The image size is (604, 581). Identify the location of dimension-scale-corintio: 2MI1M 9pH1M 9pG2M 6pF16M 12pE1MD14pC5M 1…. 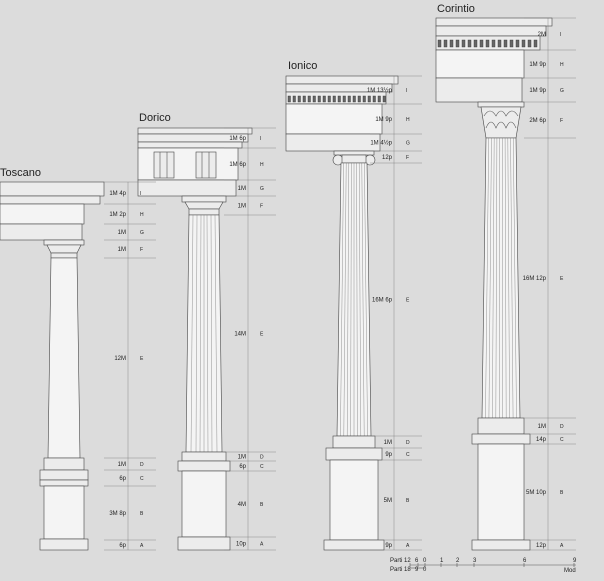
(549, 284).